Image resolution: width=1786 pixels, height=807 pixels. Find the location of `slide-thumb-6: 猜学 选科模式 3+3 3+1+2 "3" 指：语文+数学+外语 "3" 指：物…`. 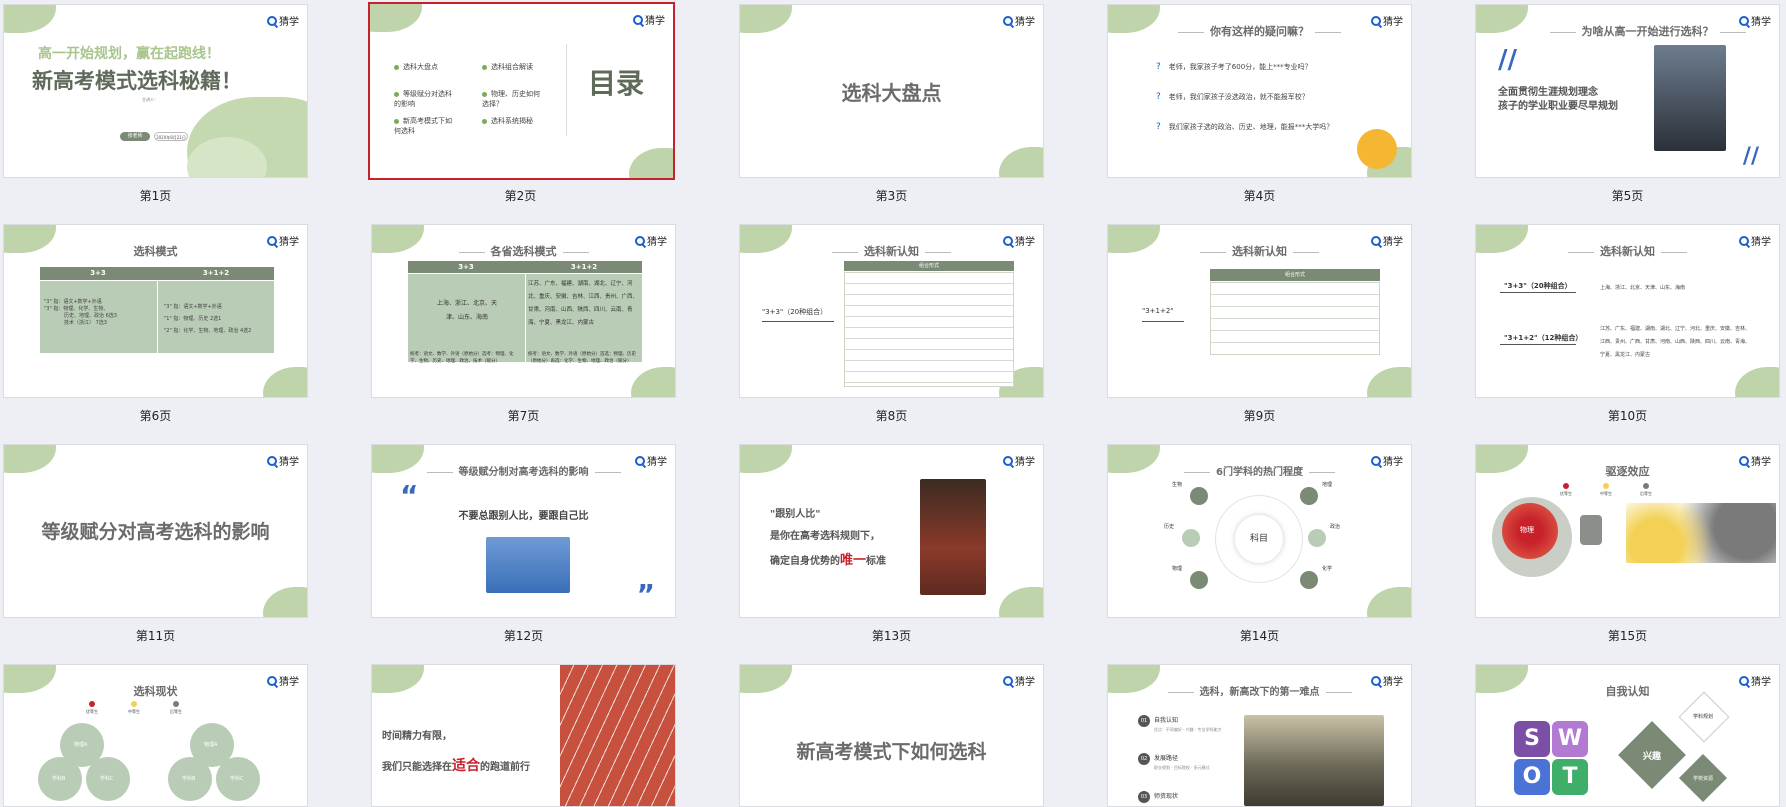

slide-thumb-6: 猜学 选科模式 3+3 3+1+2 "3" 指：语文+数学+外语 "3" 指：物… is located at coordinates (155, 324).